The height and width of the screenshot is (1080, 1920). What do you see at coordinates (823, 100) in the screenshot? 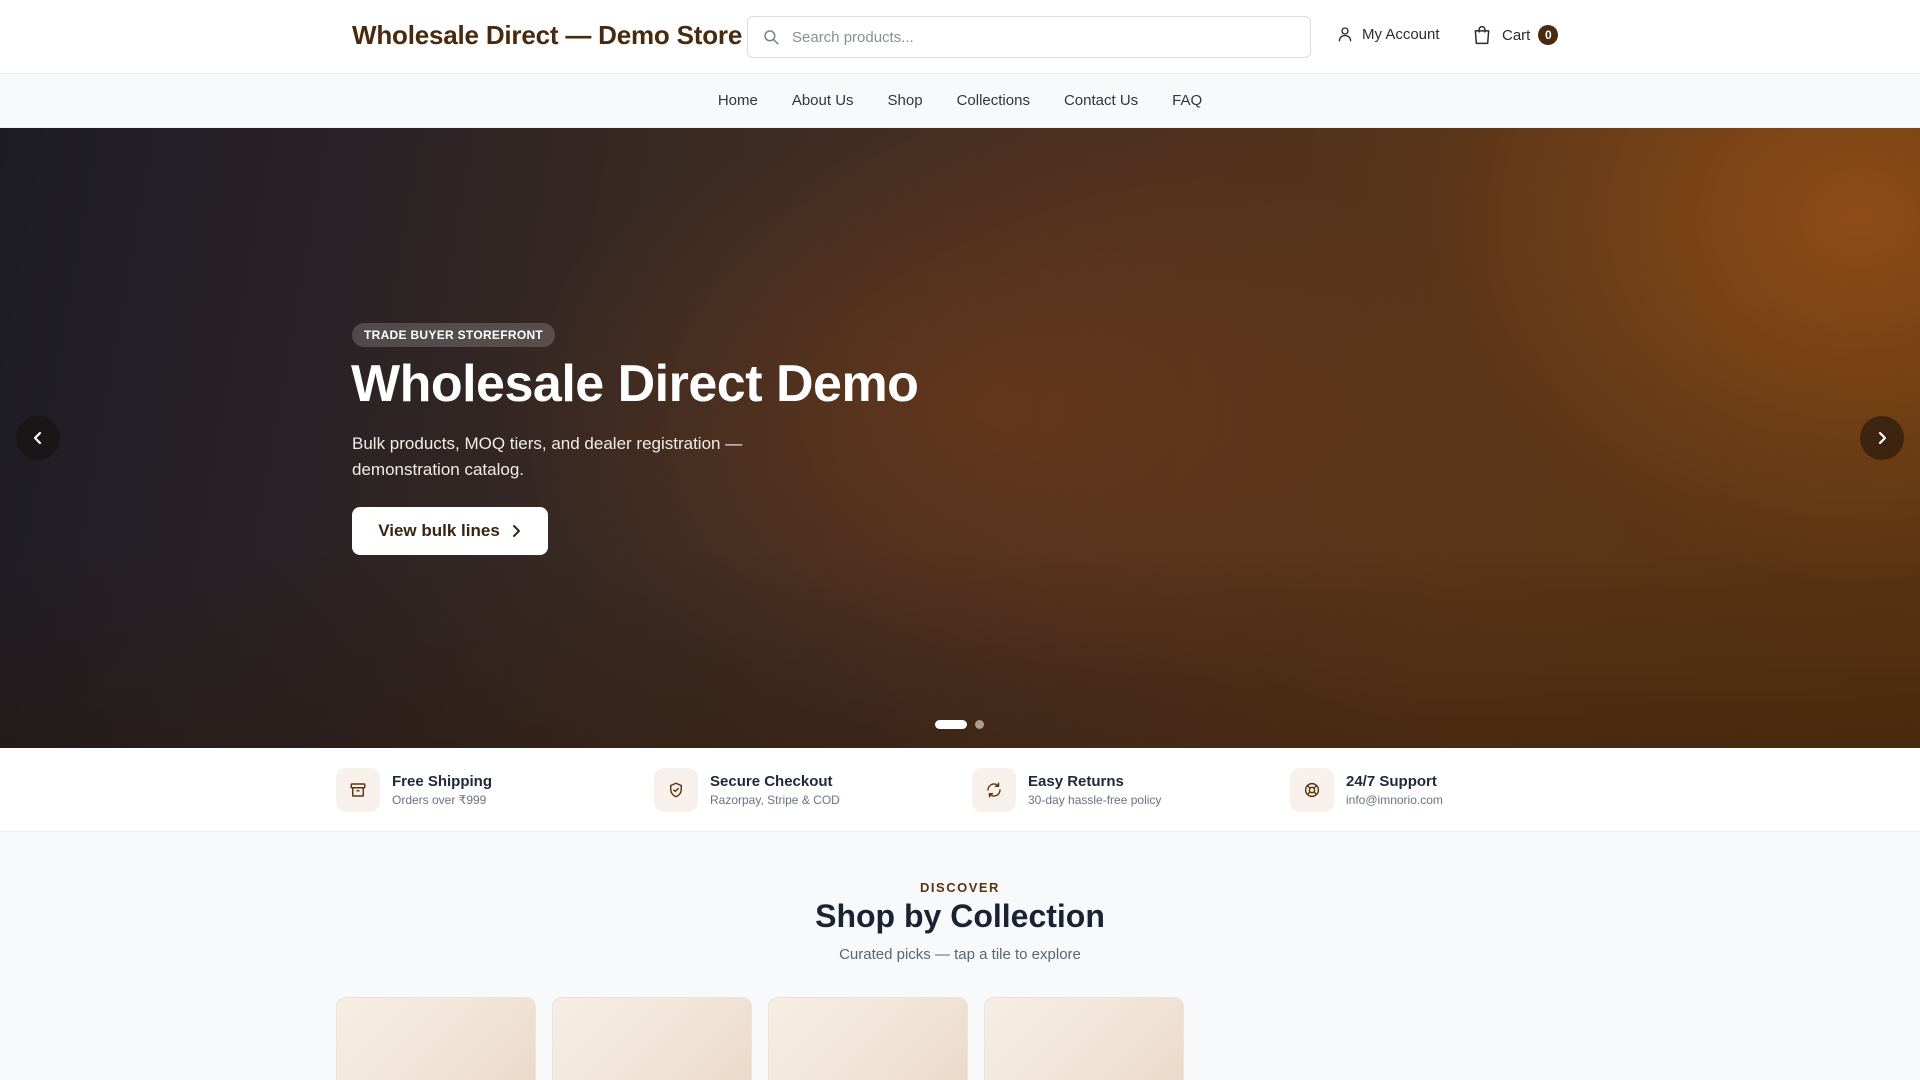
I see `nav-item-about-us: About Us` at bounding box center [823, 100].